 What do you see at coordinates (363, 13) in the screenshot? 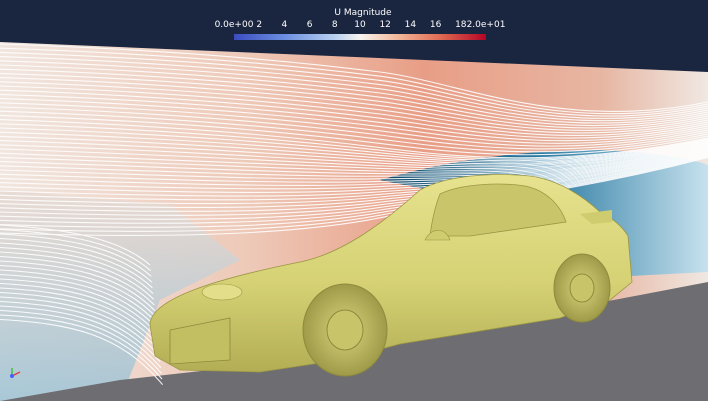
I see `legend-title: U Magnitude` at bounding box center [363, 13].